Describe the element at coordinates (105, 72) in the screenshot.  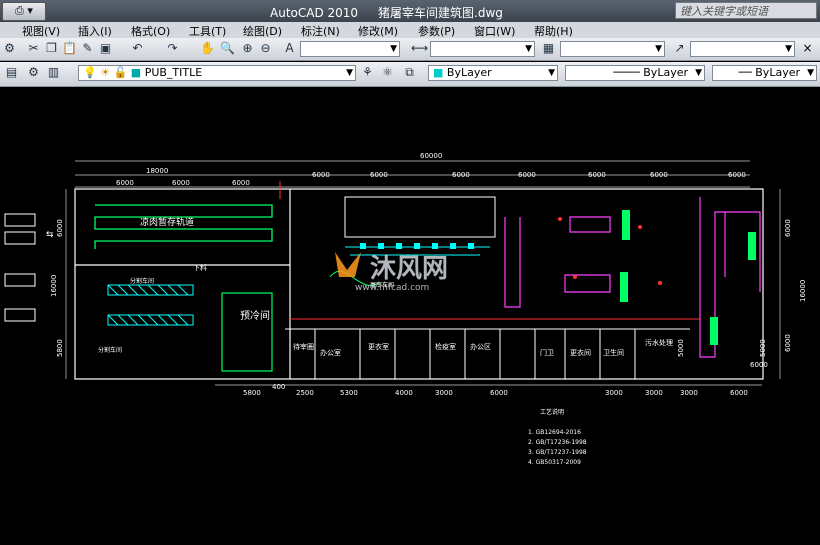
I see `sun-icon: ☀` at that location.